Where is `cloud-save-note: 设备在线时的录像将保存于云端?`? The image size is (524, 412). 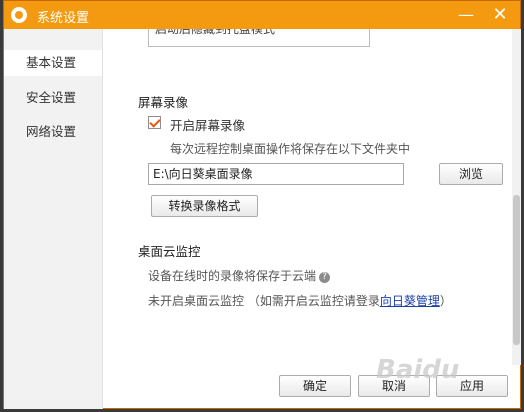 cloud-save-note: 设备在线时的录像将保存于云端? is located at coordinates (239, 275).